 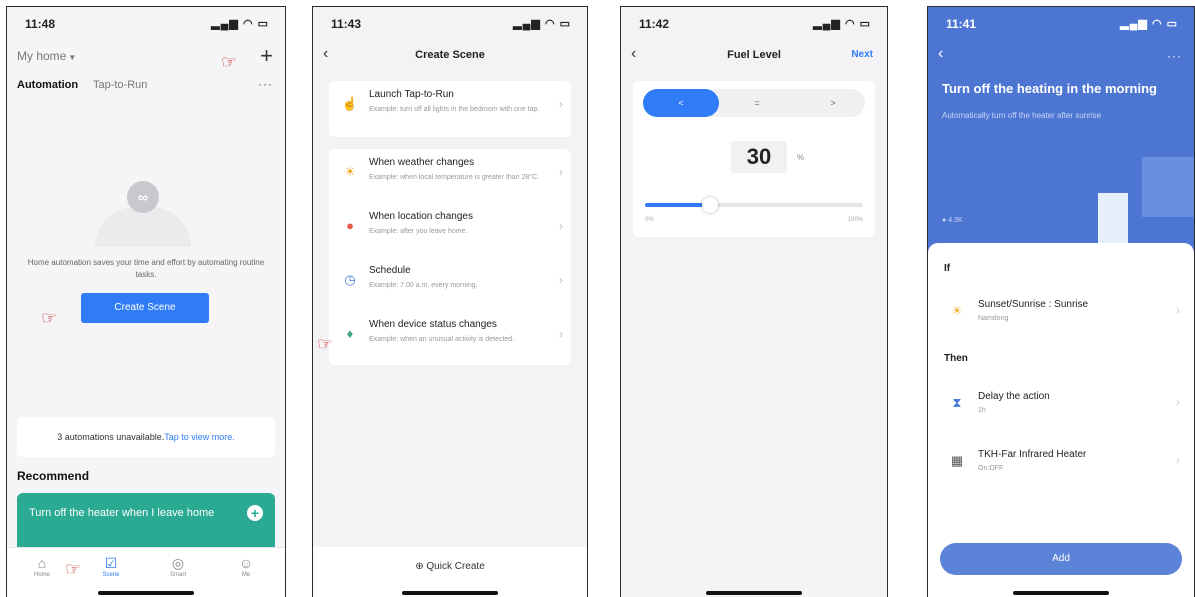 What do you see at coordinates (255, 513) in the screenshot?
I see `add-circle-icon: +` at bounding box center [255, 513].